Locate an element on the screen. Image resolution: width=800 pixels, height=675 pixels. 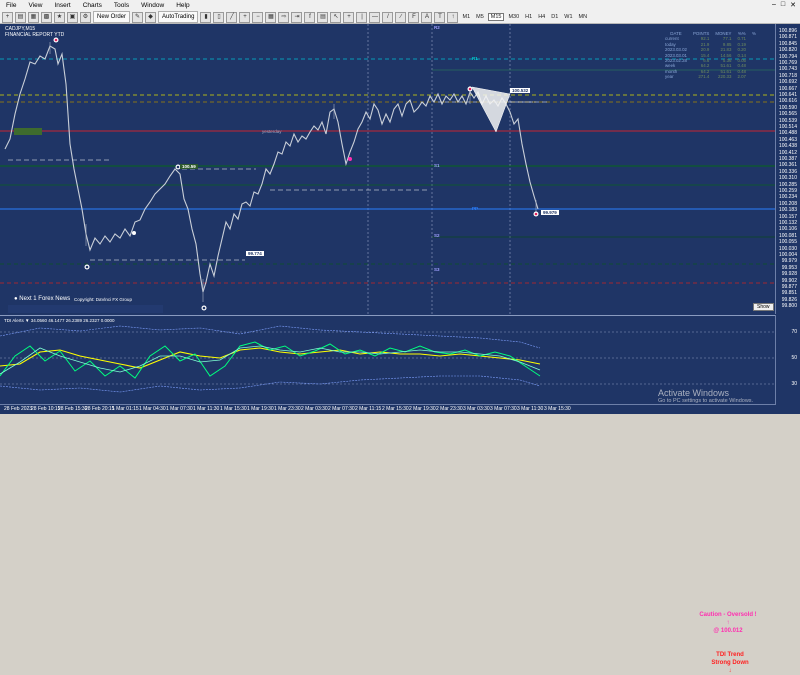
time-tick: 1 Mar 11:30 is located at coordinates (206, 409).